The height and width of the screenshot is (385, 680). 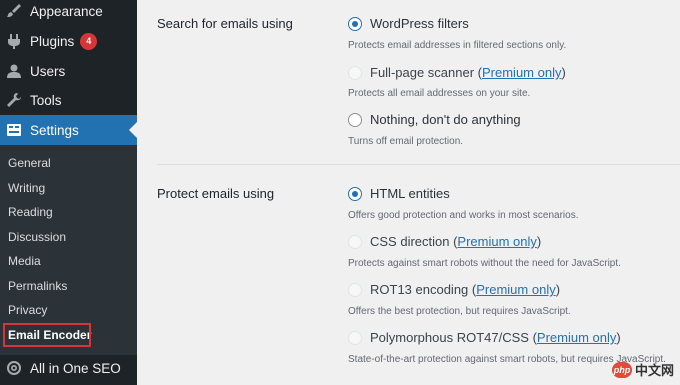 I want to click on sidebar-item-label: Appearance, so click(x=66, y=11).